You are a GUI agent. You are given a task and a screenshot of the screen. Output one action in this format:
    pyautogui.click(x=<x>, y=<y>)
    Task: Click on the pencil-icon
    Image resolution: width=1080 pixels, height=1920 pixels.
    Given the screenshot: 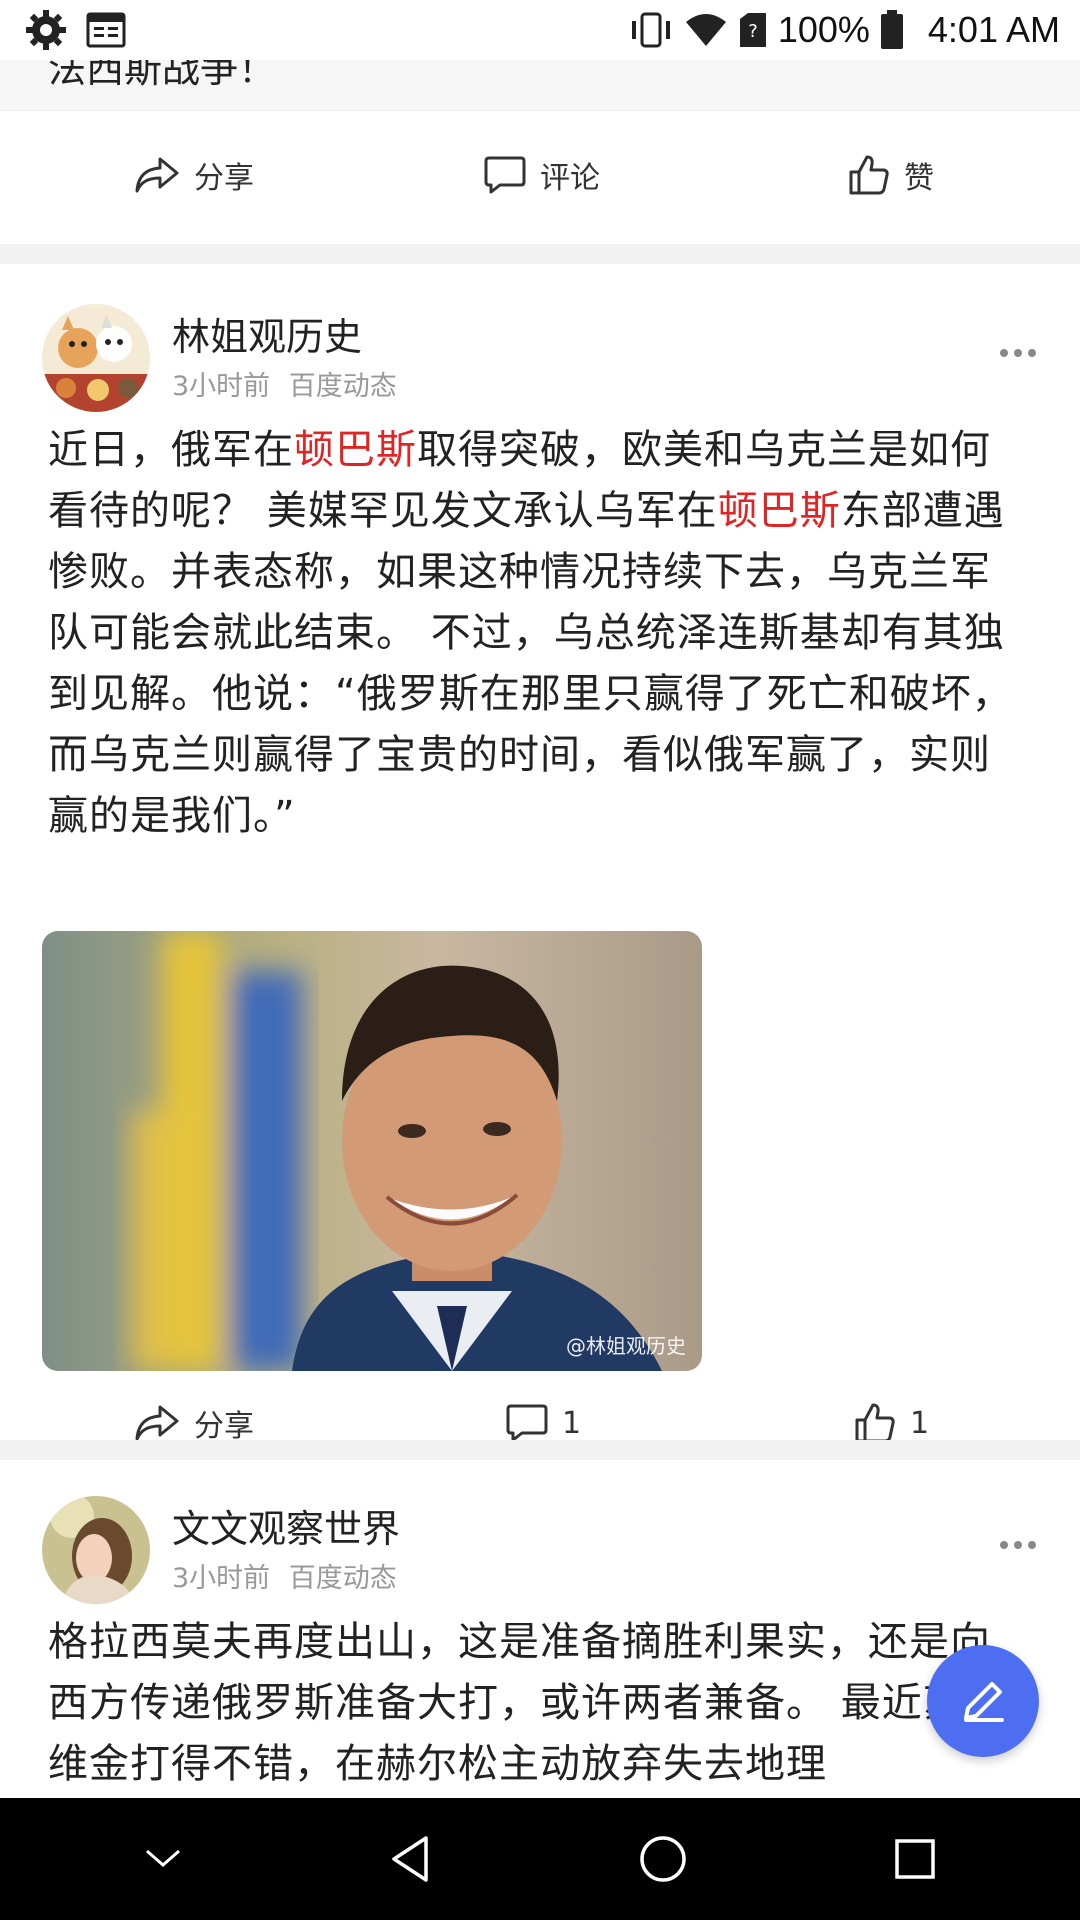 What is the action you would take?
    pyautogui.click(x=984, y=1702)
    